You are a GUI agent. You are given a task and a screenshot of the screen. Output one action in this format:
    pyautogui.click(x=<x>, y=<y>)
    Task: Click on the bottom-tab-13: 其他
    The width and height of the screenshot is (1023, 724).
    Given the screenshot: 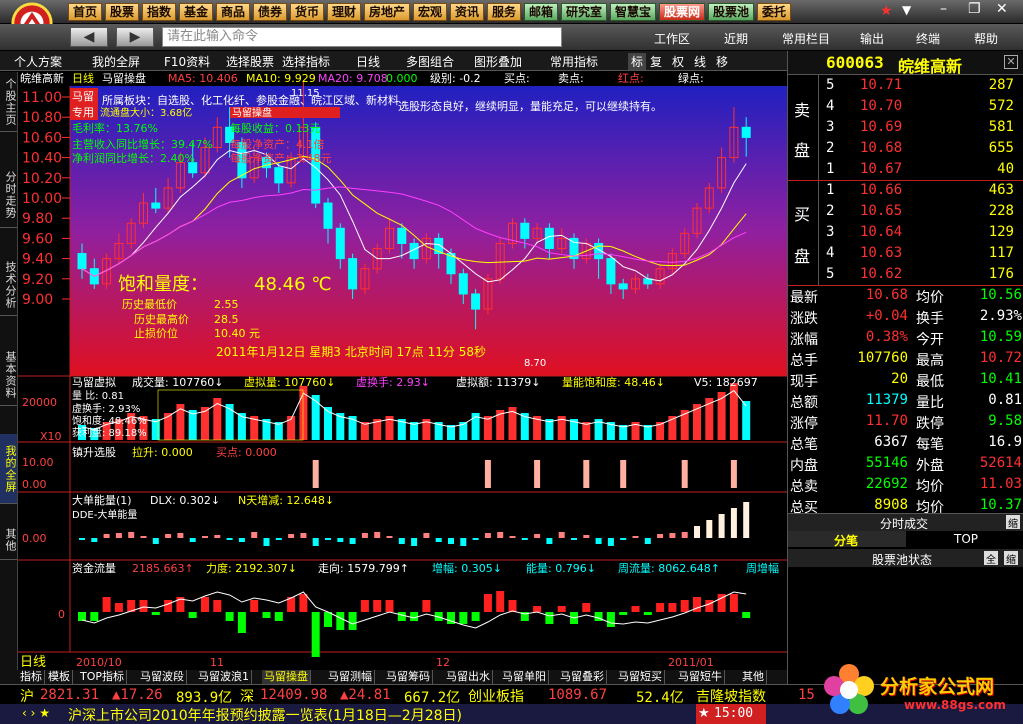 What is the action you would take?
    pyautogui.click(x=753, y=677)
    